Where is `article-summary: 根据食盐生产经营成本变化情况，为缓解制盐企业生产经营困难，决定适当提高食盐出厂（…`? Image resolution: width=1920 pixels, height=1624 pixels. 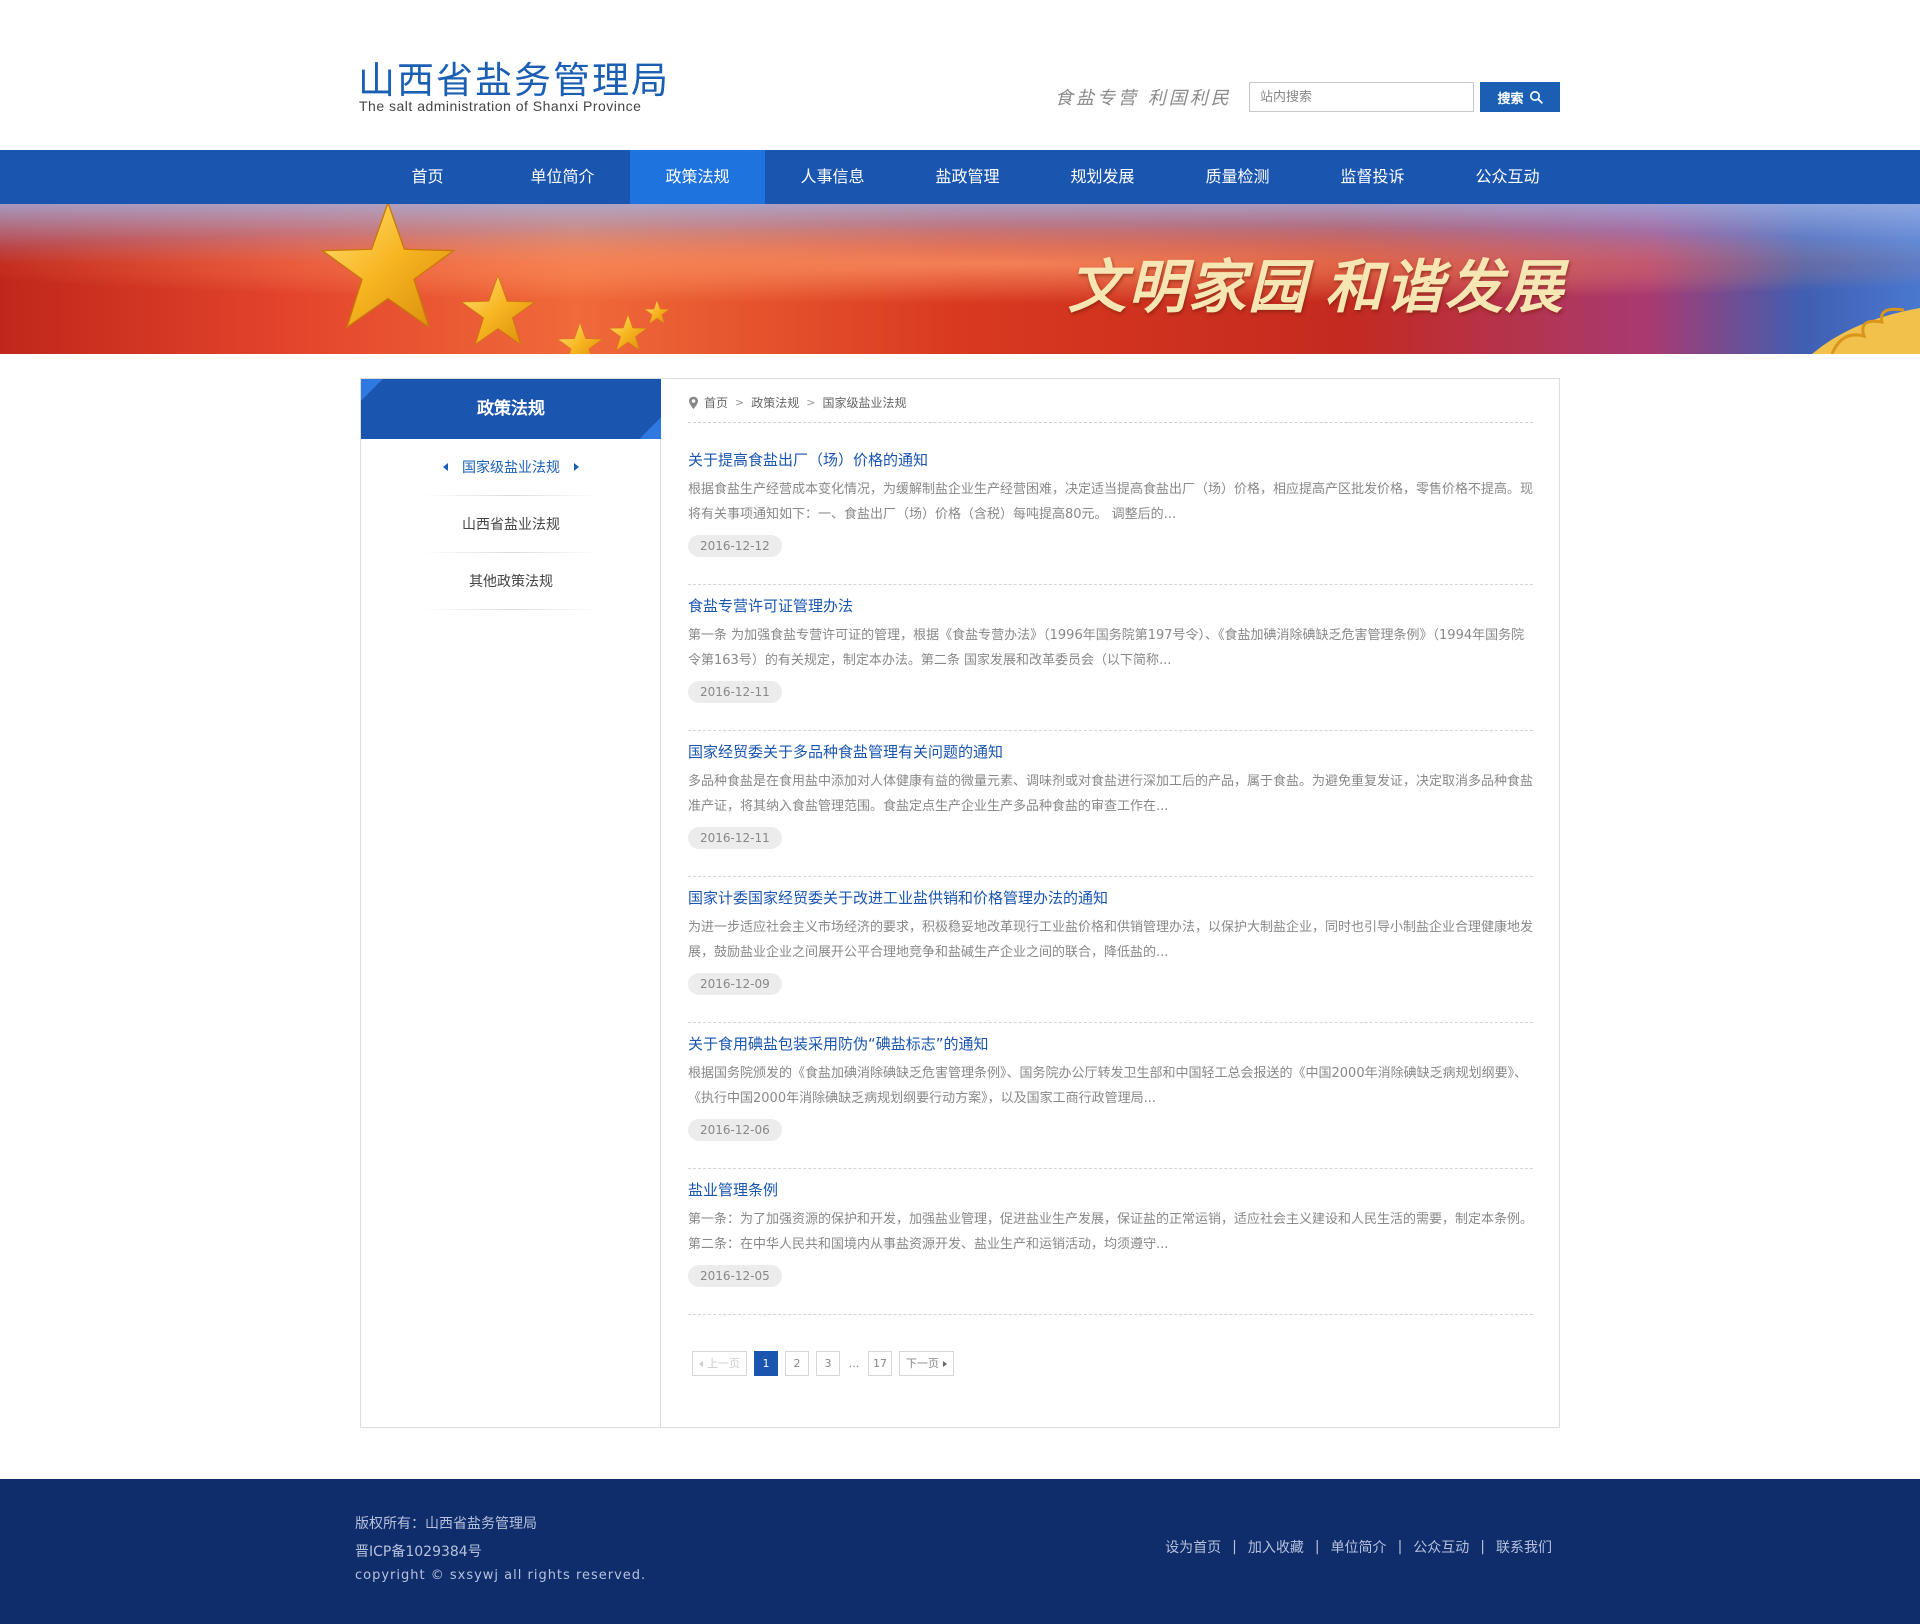
article-summary: 根据食盐生产经营成本变化情况，为缓解制盐企业生产经营困难，决定适当提高食盐出厂（… is located at coordinates (1111, 502).